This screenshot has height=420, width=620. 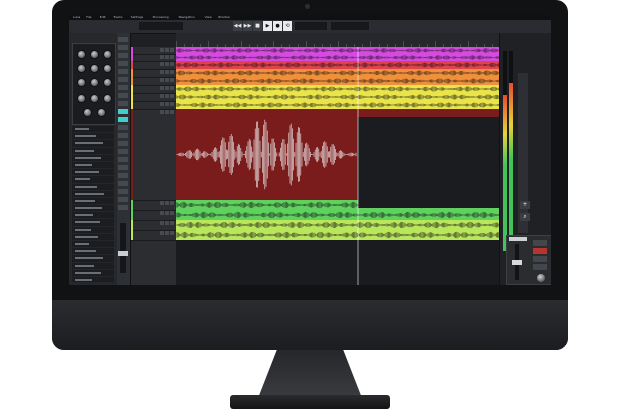 I want to click on zoom-icon: ⌕, so click(x=525, y=217).